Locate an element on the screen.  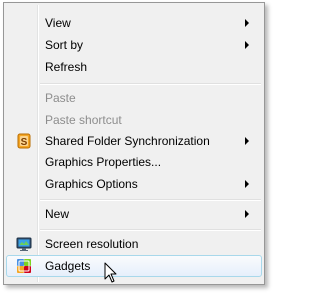
menu-item-label: Shared Folder Synchronization is located at coordinates (127, 141).